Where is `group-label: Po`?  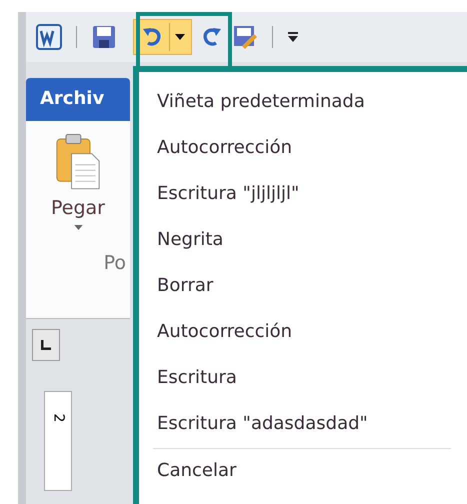
group-label: Po is located at coordinates (115, 263).